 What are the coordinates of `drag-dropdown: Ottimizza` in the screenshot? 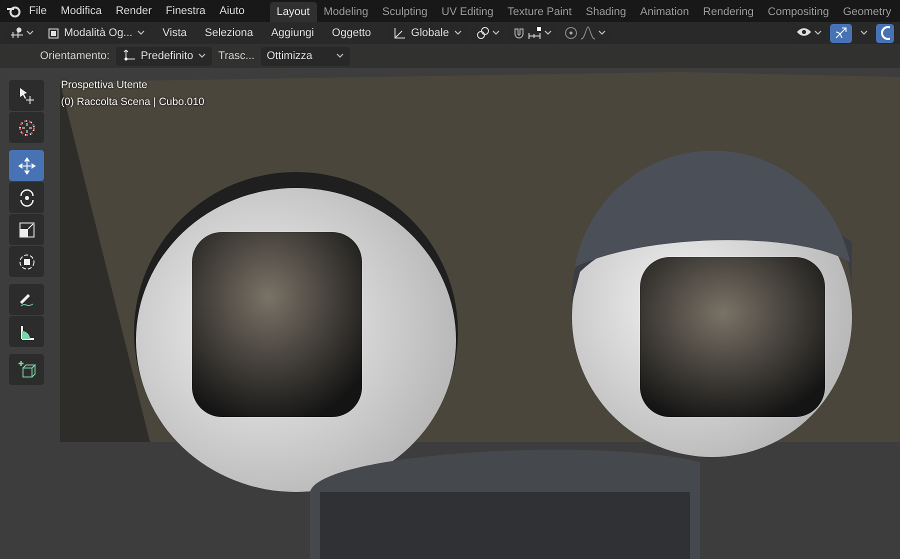 It's located at (305, 56).